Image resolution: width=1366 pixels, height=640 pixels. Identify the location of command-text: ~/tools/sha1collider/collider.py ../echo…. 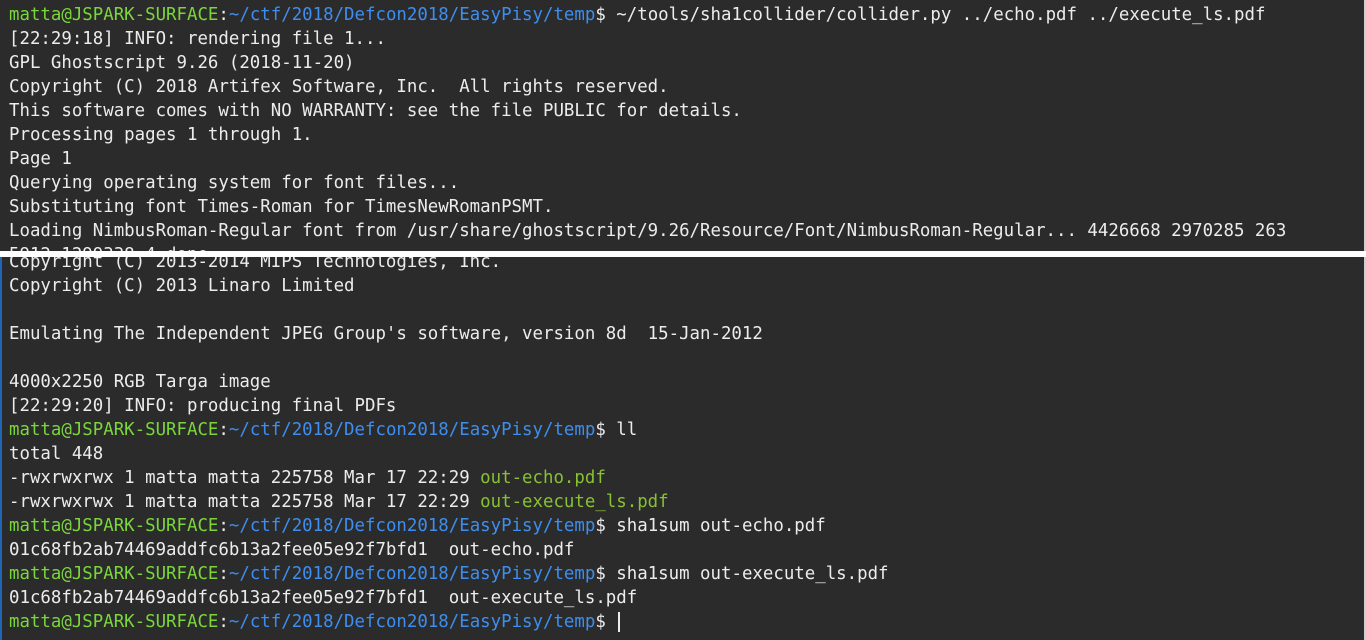
(935, 15).